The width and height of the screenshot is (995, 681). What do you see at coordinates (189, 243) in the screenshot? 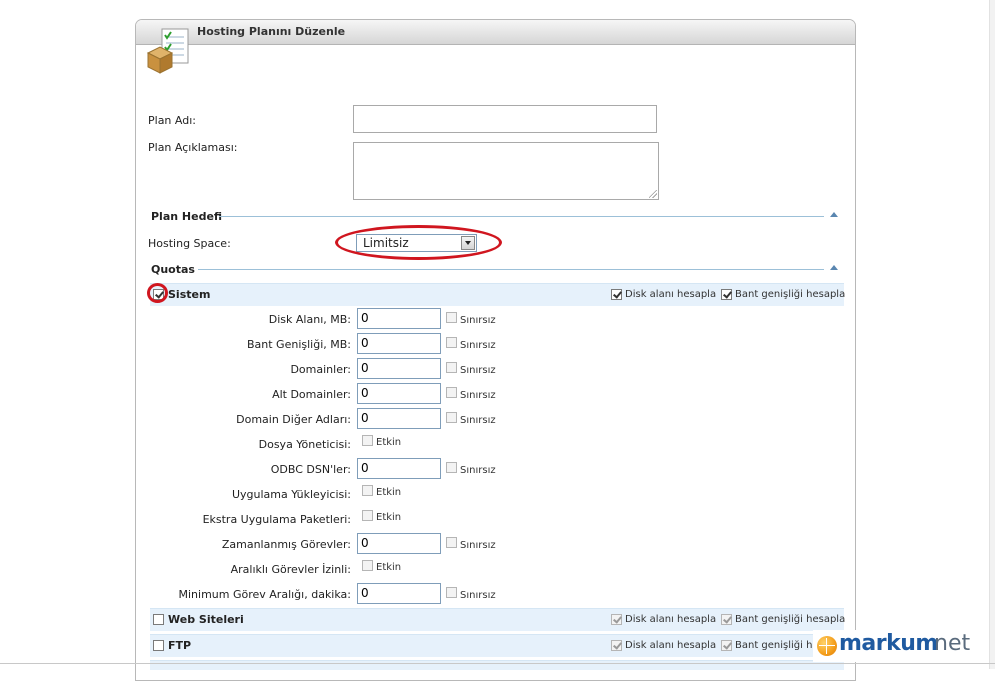
I see `hosting-space-label: Hosting Space:` at bounding box center [189, 243].